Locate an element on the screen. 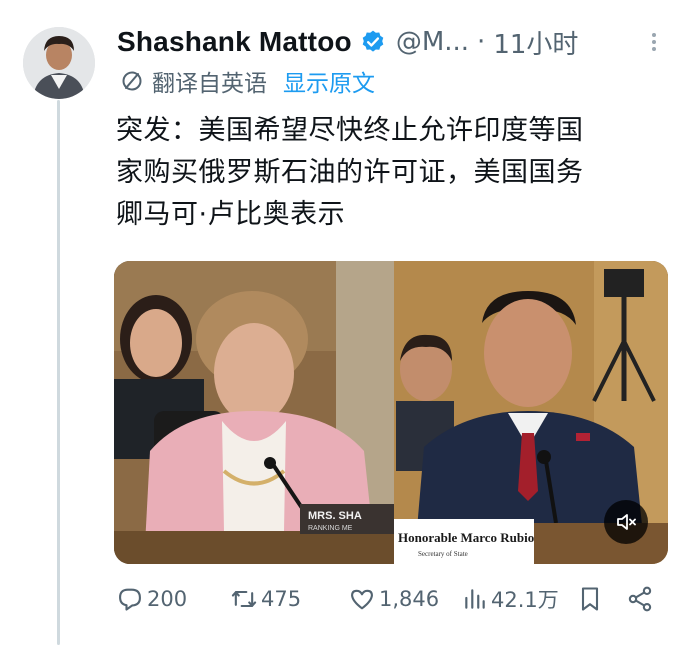 The width and height of the screenshot is (690, 645). tweet-header: Shashank Mattoo @M... · 11小时 is located at coordinates (392, 42).